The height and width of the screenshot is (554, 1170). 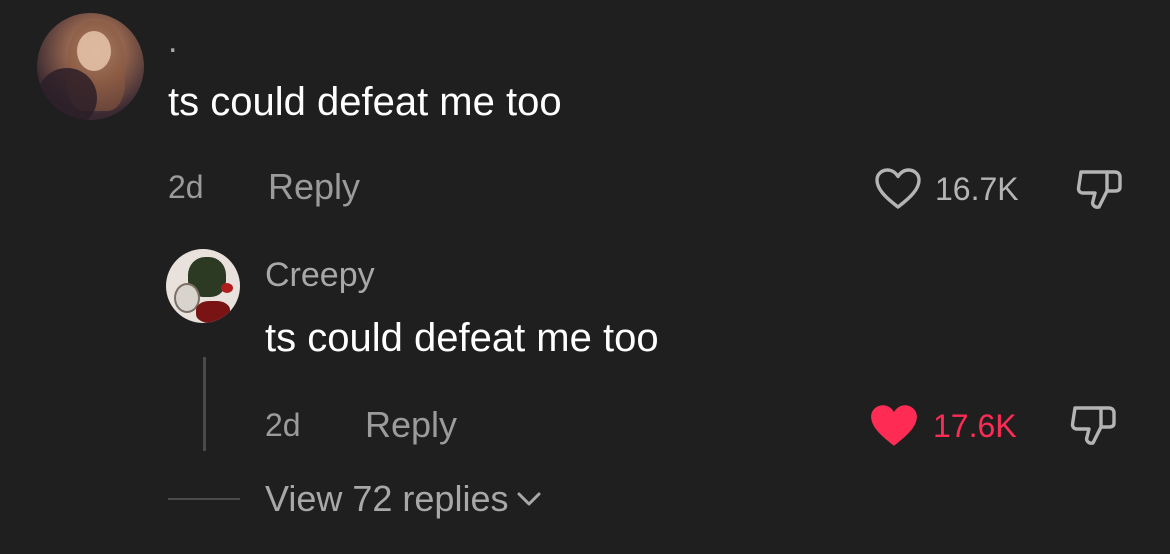 I want to click on heart-filled-icon, so click(x=894, y=425).